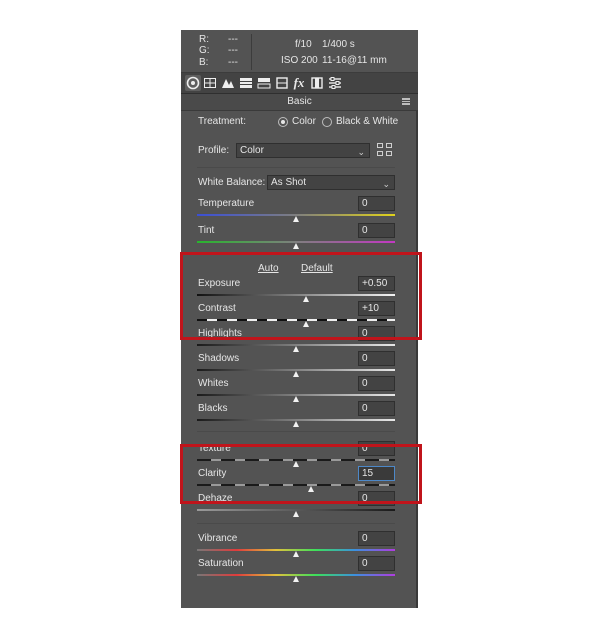  What do you see at coordinates (303, 44) in the screenshot?
I see `aperture-readout: f/10` at bounding box center [303, 44].